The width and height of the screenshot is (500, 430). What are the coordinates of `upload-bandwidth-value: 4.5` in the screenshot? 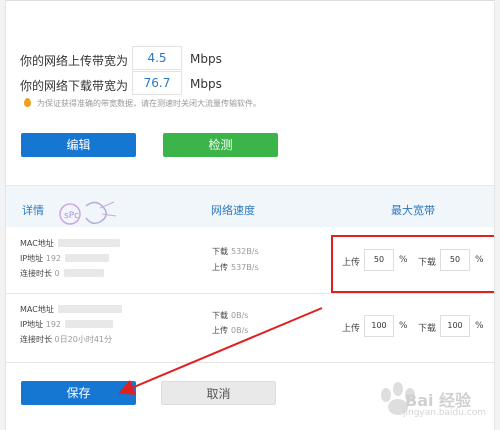 It's located at (157, 58).